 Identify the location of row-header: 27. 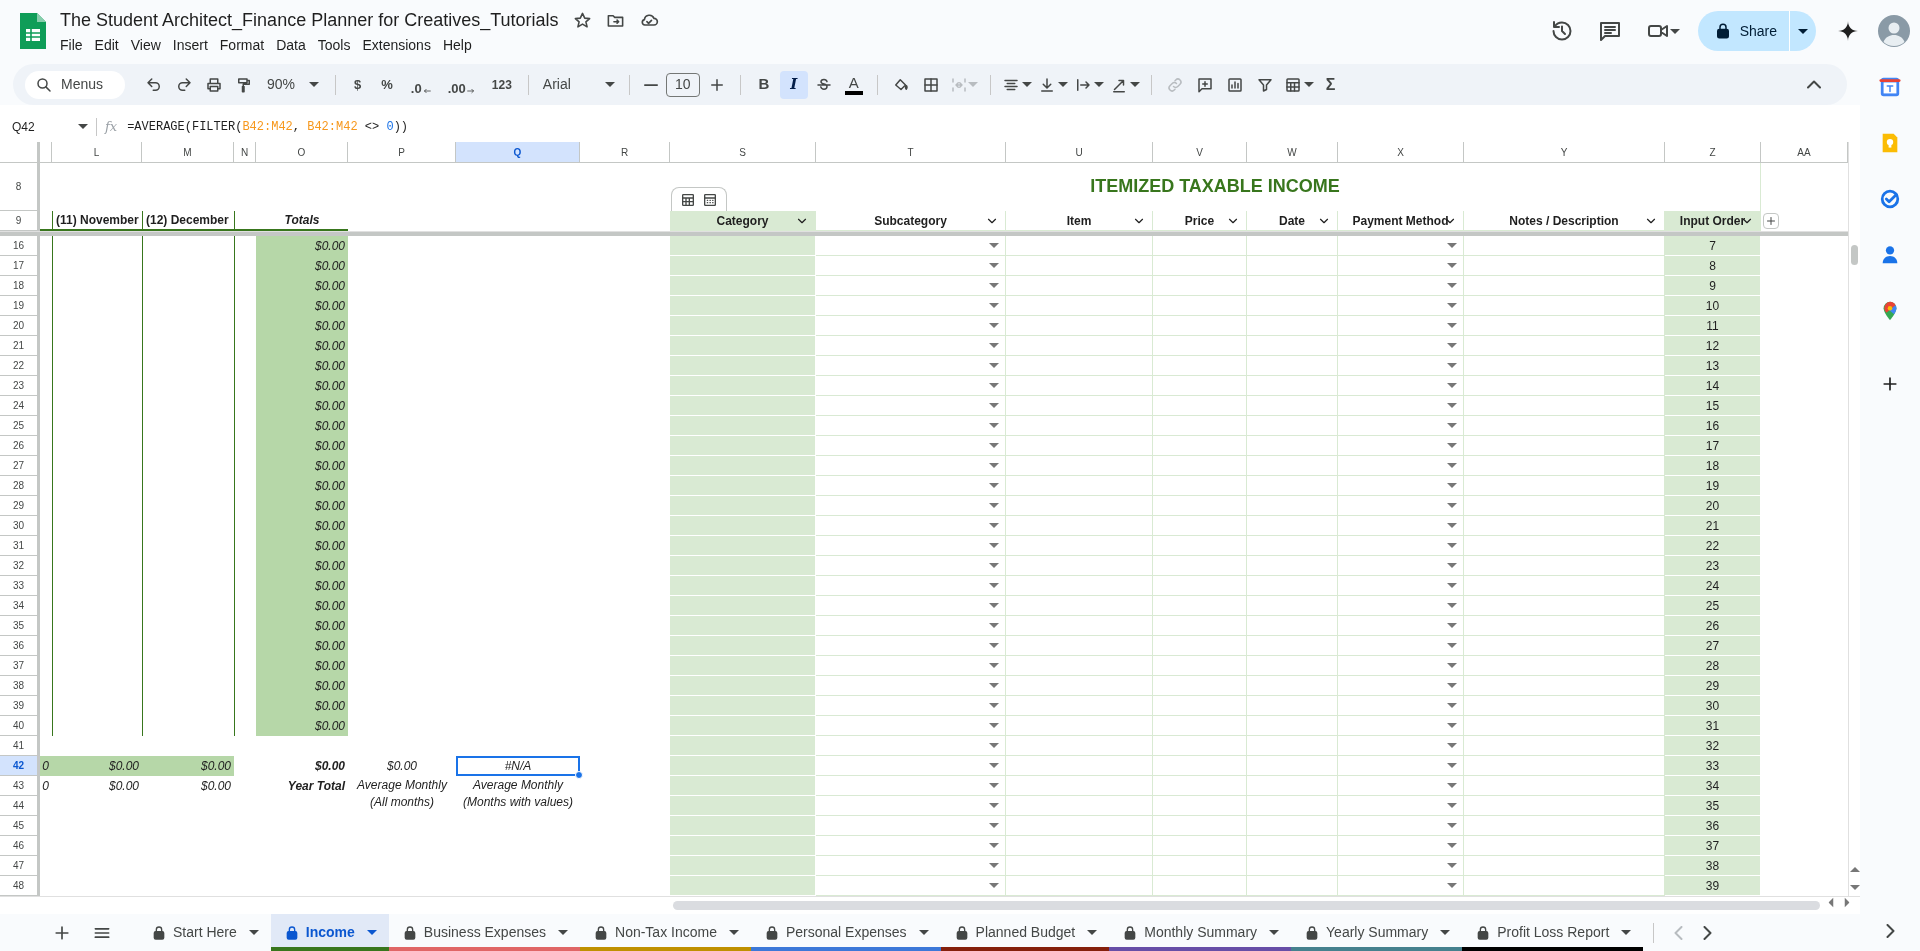
(20, 466).